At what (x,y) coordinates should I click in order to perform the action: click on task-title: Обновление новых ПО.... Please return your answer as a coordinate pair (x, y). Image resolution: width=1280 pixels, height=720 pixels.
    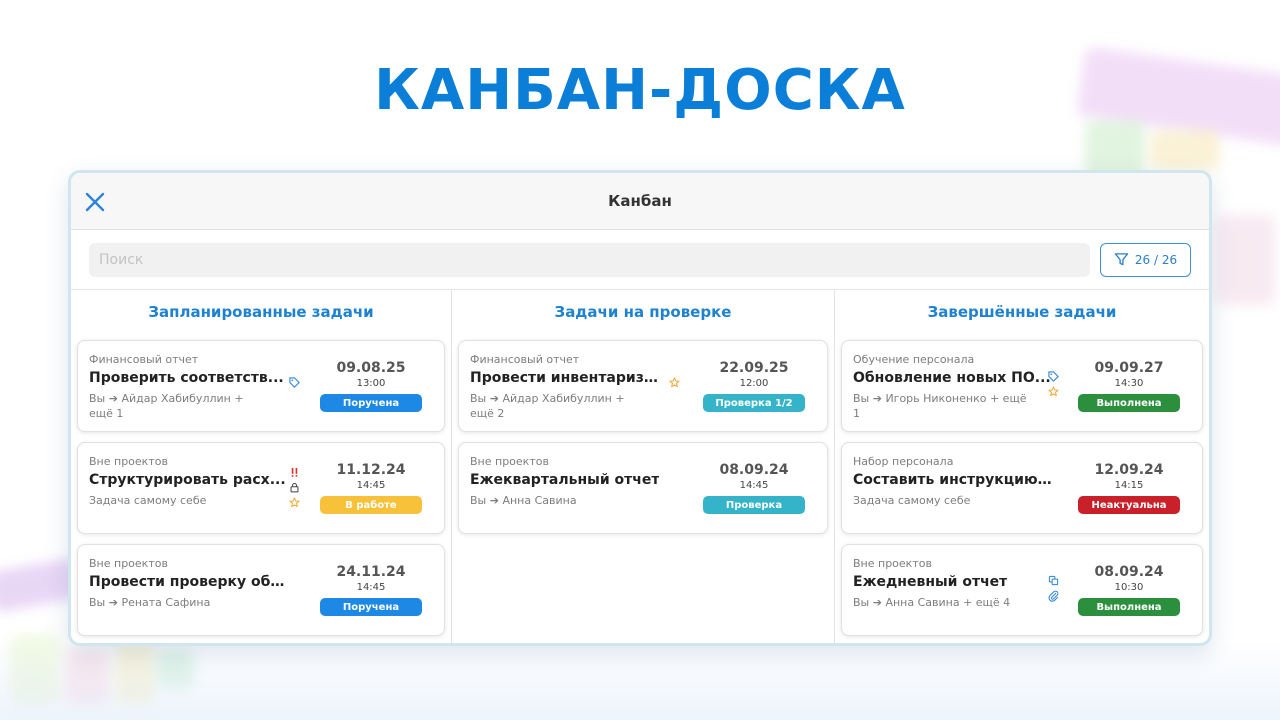
    Looking at the image, I should click on (952, 378).